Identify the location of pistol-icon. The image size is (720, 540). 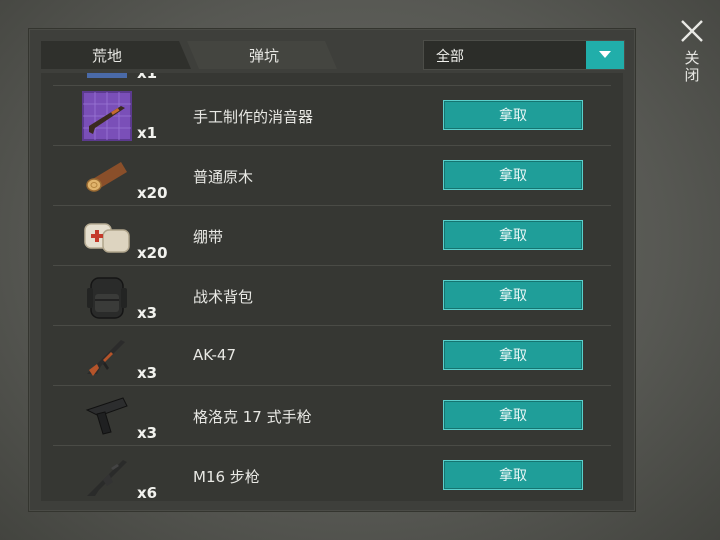
(106, 416).